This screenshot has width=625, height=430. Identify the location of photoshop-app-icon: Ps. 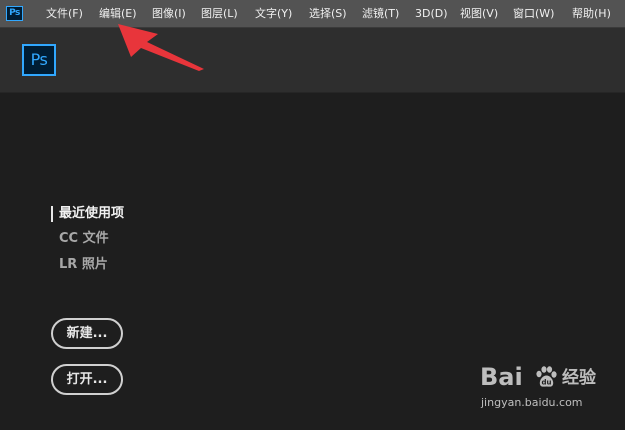
(14, 13).